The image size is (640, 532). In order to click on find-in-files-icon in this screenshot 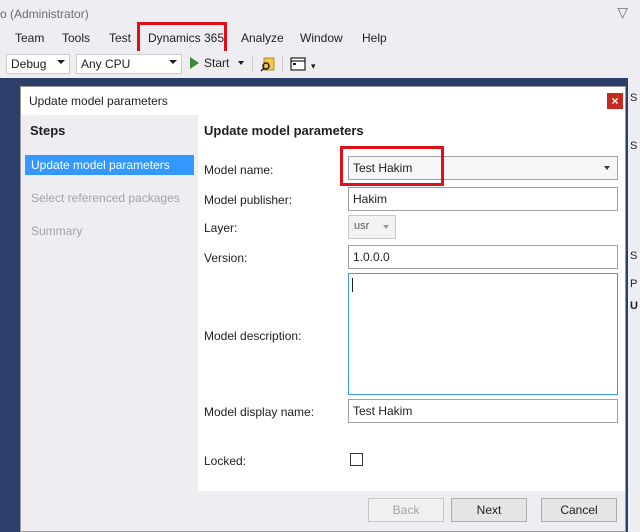, I will do `click(268, 64)`.